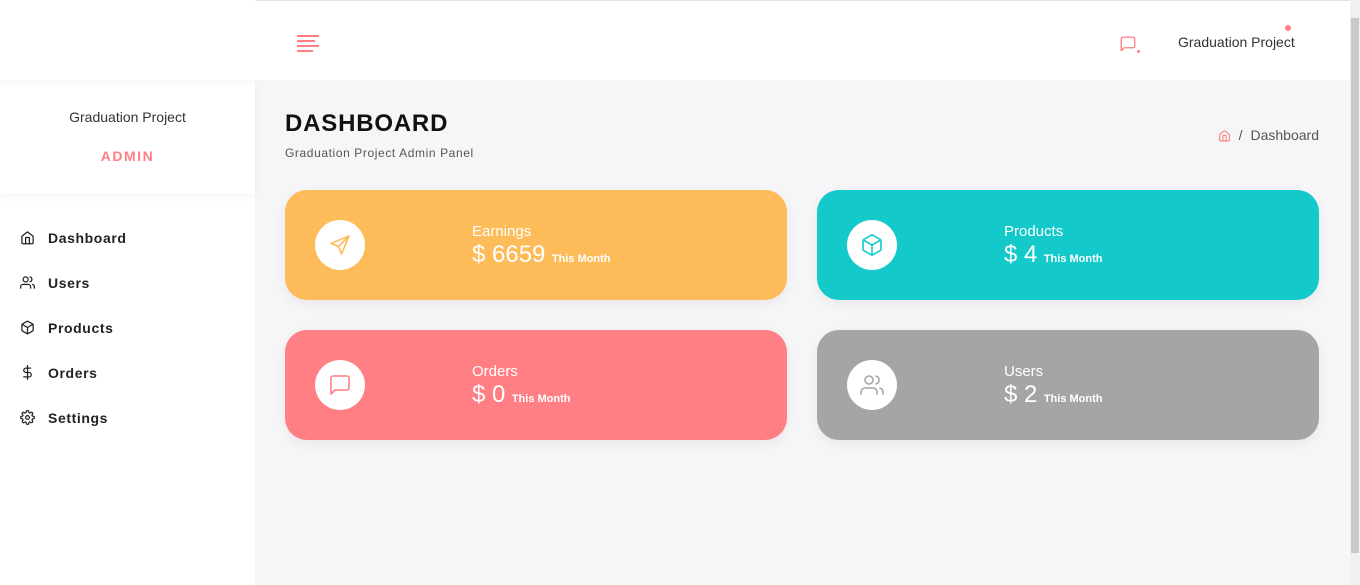 The image size is (1360, 585). Describe the element at coordinates (81, 327) in the screenshot. I see `sidebar-item-label: Products` at that location.